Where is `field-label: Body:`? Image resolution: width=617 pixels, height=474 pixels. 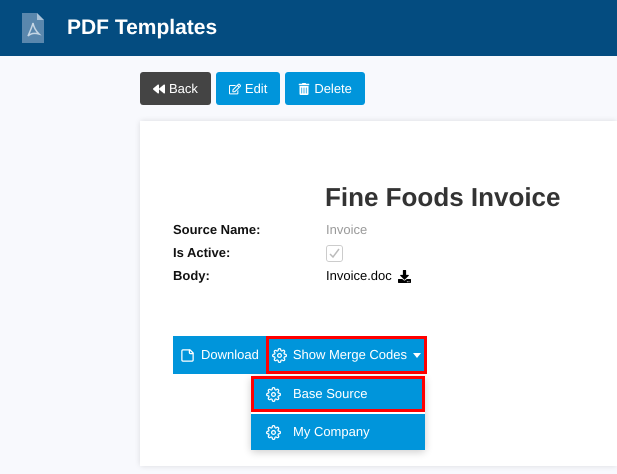
field-label: Body: is located at coordinates (192, 276).